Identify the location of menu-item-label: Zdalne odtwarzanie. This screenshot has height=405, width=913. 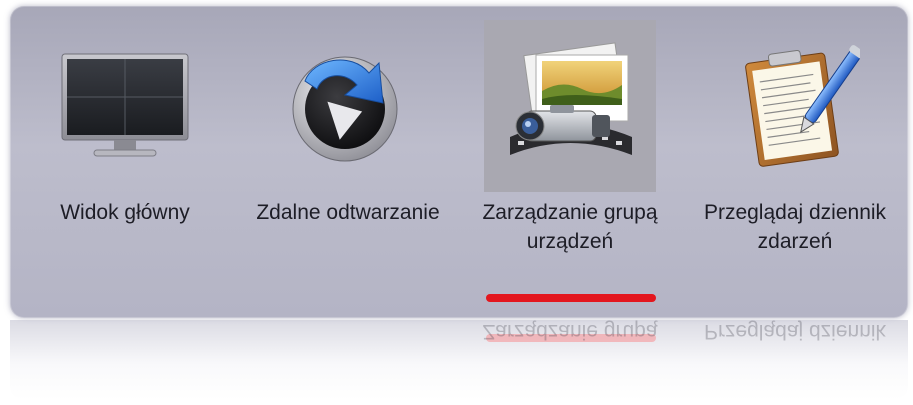
(348, 212).